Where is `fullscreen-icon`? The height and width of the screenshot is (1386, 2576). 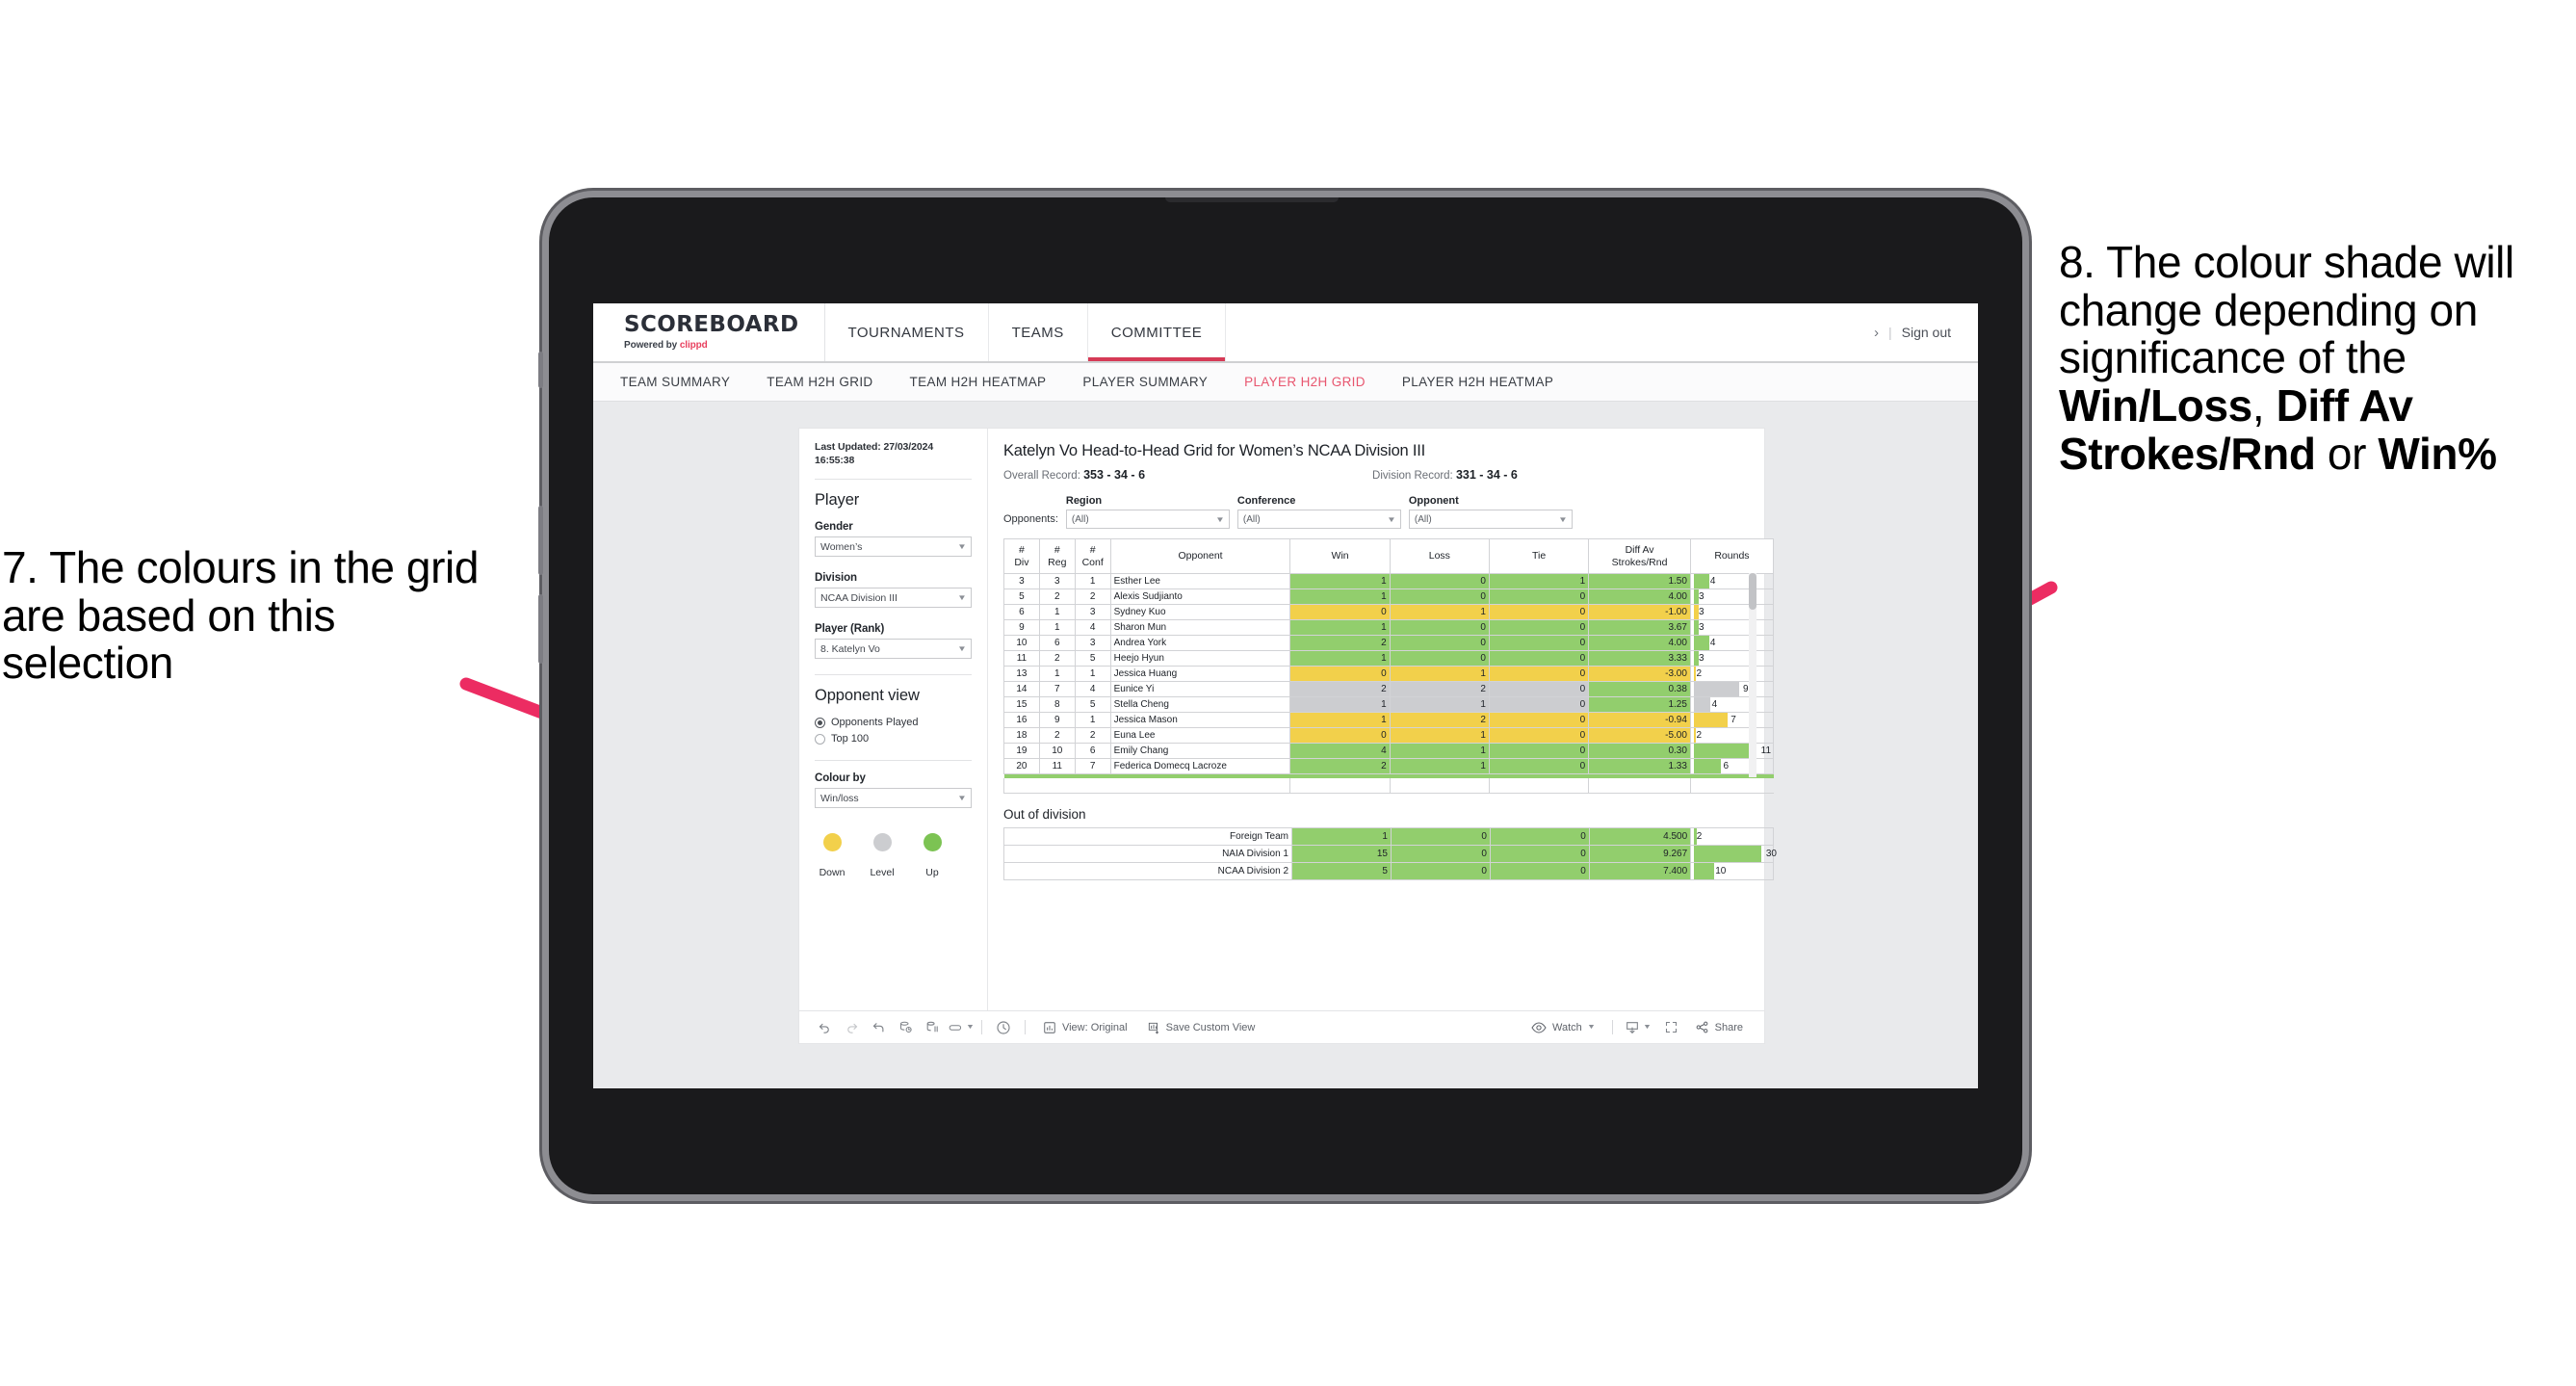 fullscreen-icon is located at coordinates (1671, 1027).